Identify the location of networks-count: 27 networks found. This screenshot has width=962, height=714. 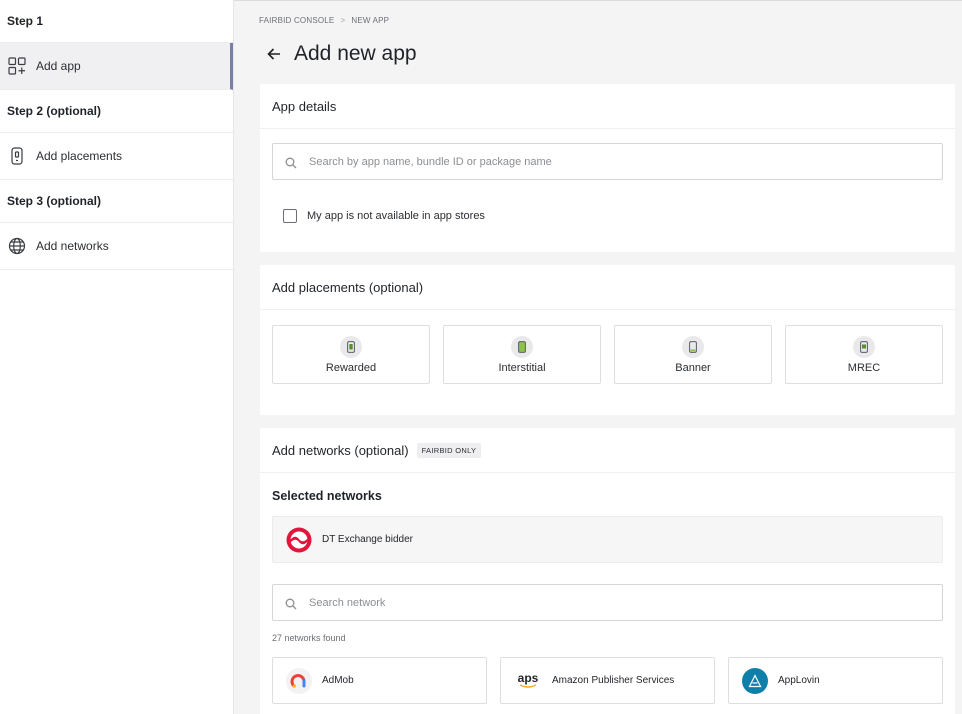
(309, 638).